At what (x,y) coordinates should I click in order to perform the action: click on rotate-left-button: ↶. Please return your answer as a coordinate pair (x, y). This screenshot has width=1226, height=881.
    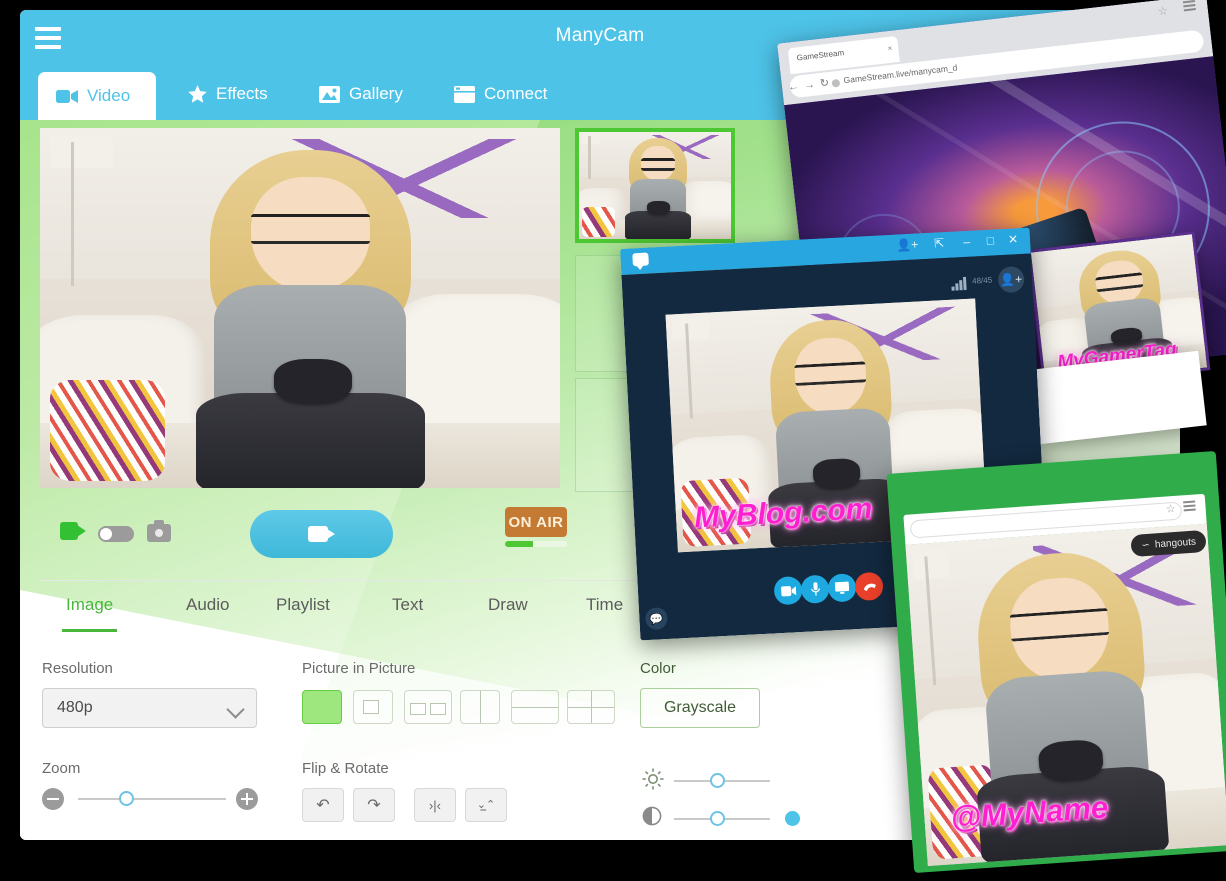
    Looking at the image, I should click on (323, 805).